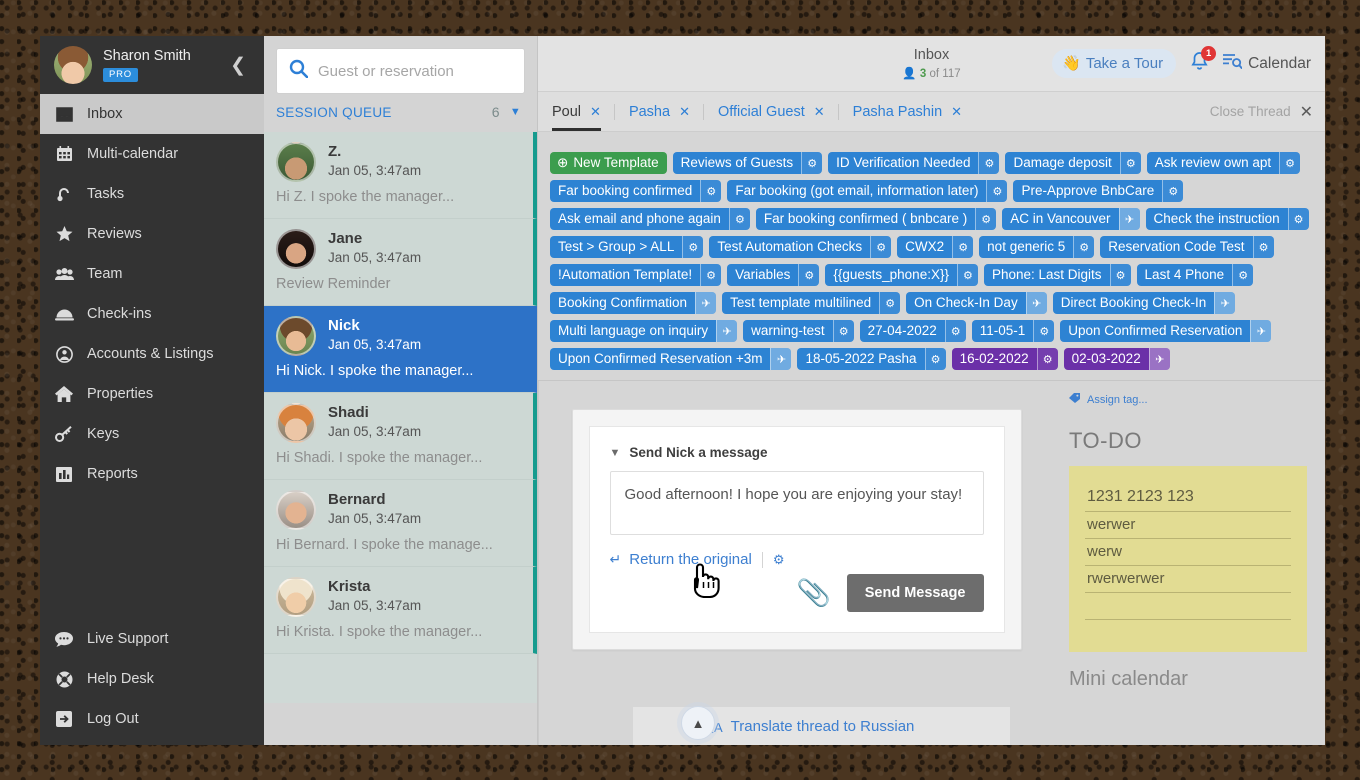 Image resolution: width=1360 pixels, height=780 pixels. I want to click on template-tag: !Automation Template! ⚙, so click(636, 275).